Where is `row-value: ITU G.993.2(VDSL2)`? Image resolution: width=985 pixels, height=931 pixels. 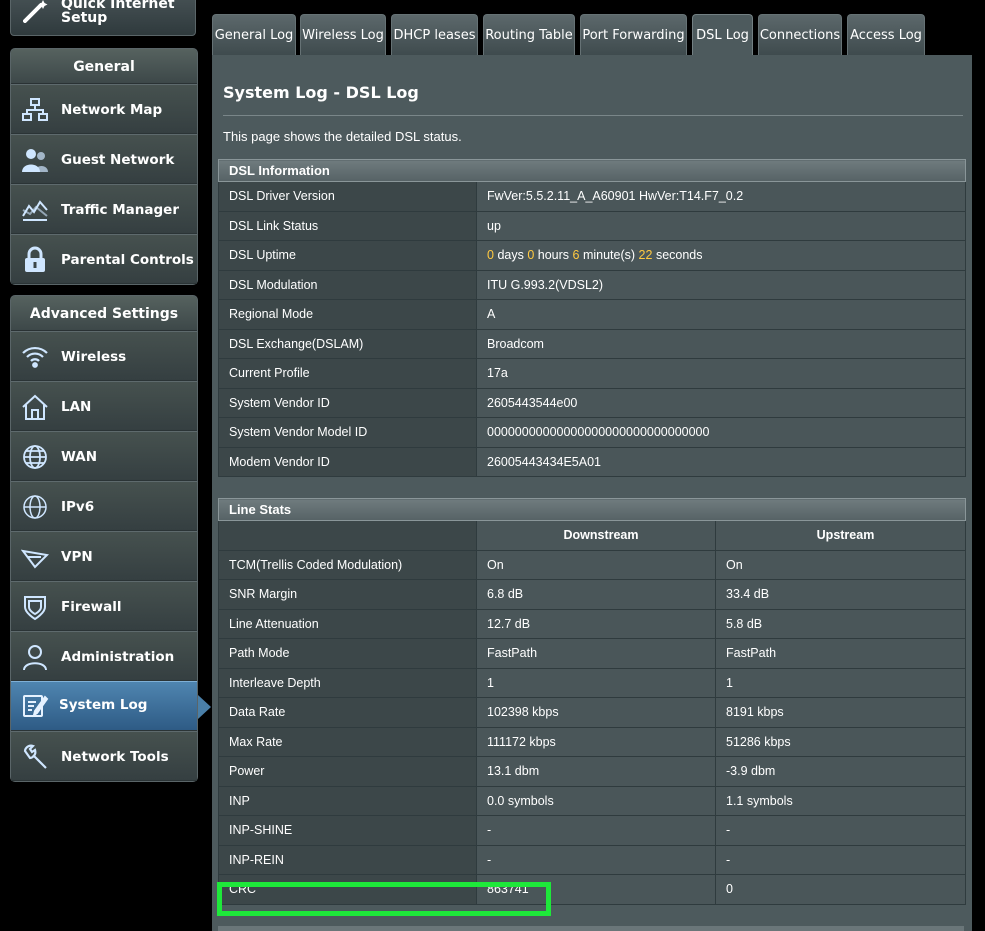 row-value: ITU G.993.2(VDSL2) is located at coordinates (721, 284).